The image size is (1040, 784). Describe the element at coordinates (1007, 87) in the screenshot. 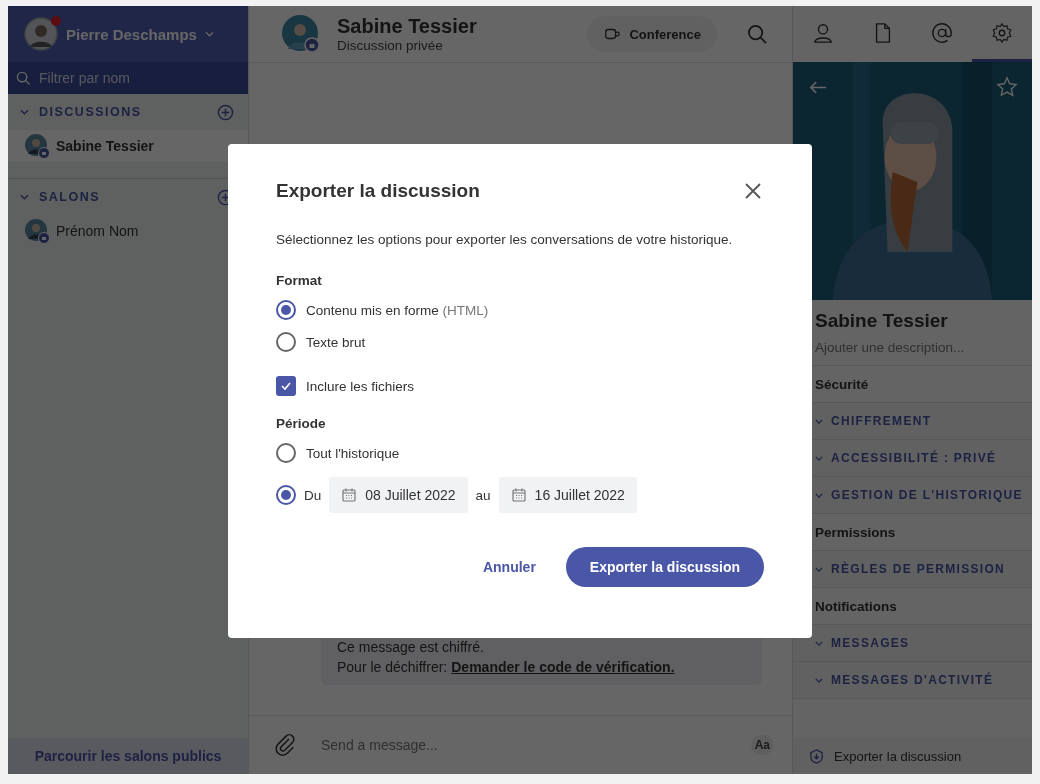

I see `star-icon` at that location.